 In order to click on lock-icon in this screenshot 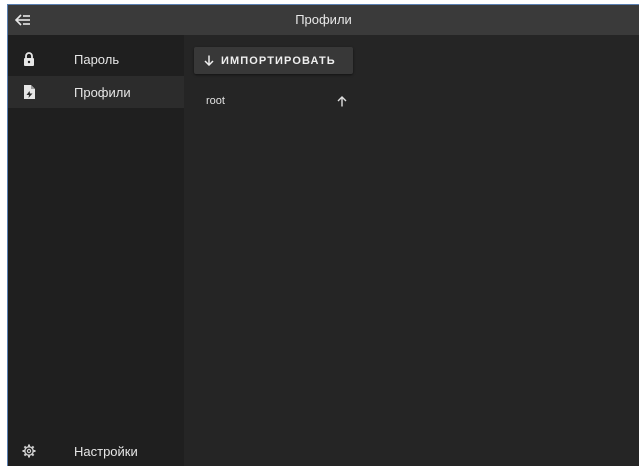, I will do `click(29, 59)`.